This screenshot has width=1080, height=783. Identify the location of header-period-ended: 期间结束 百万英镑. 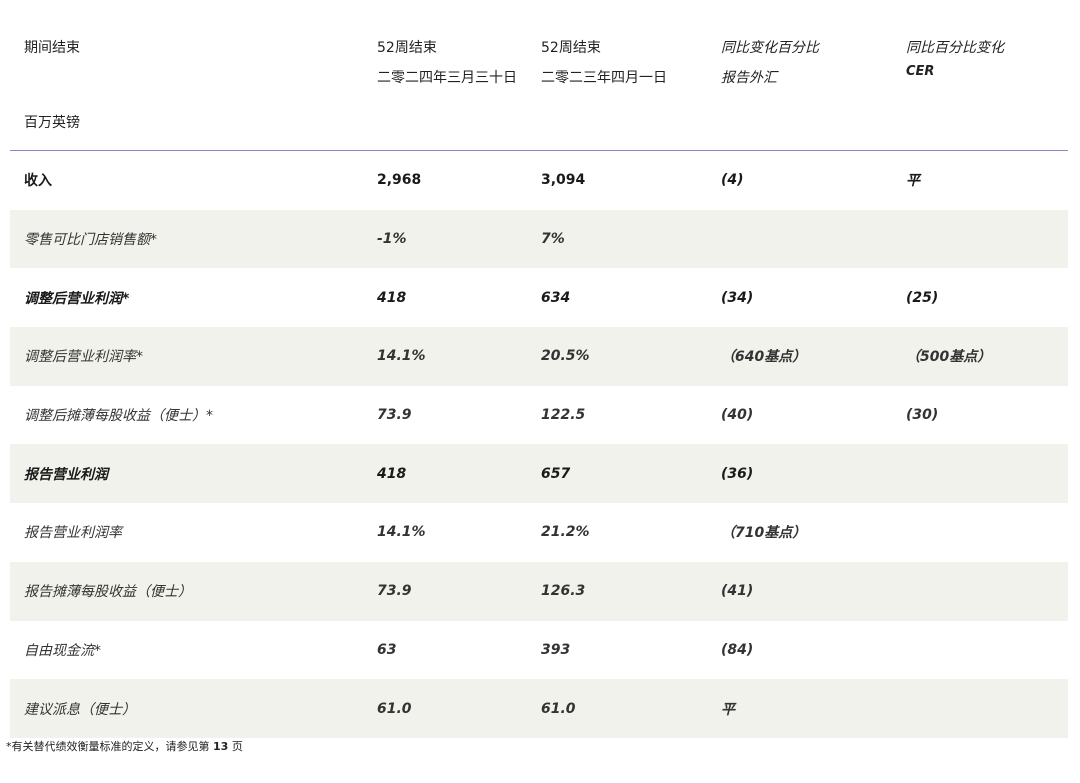
(52, 82).